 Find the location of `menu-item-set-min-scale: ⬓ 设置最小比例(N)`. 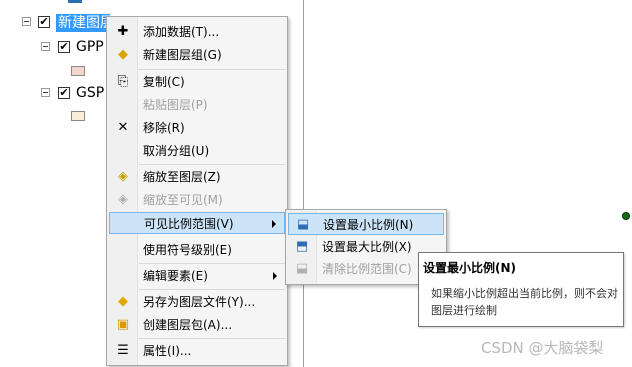

menu-item-set-min-scale: ⬓ 设置最小比例(N) is located at coordinates (366, 224).